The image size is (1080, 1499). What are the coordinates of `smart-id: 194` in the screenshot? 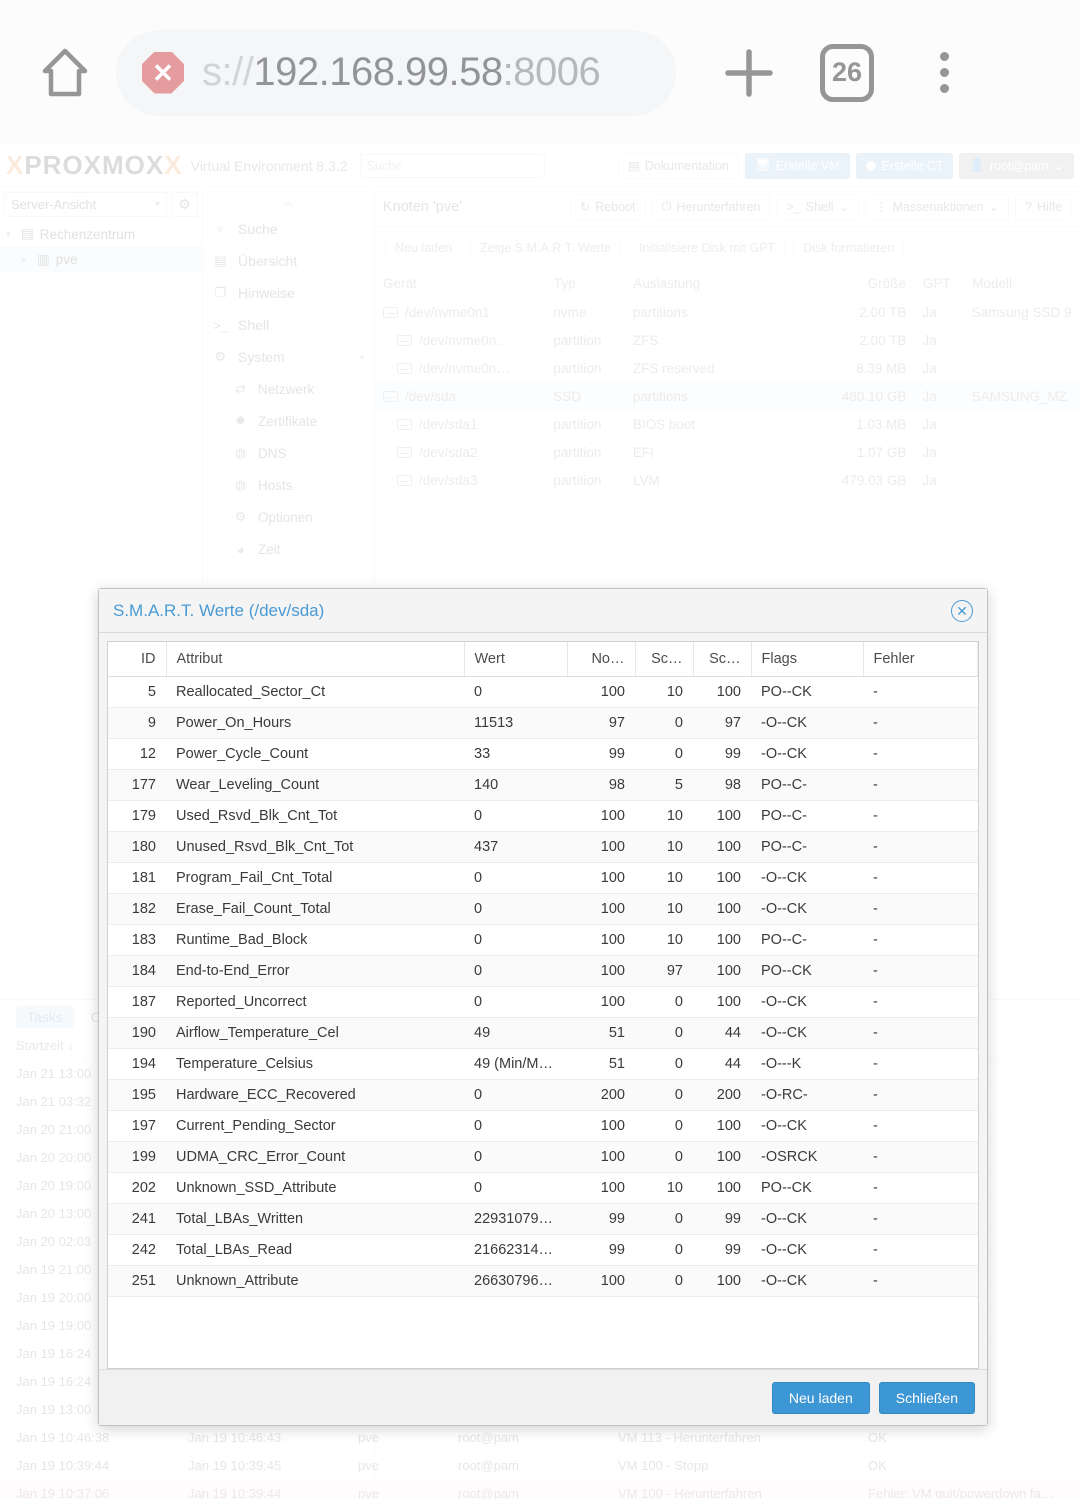 It's located at (137, 1064).